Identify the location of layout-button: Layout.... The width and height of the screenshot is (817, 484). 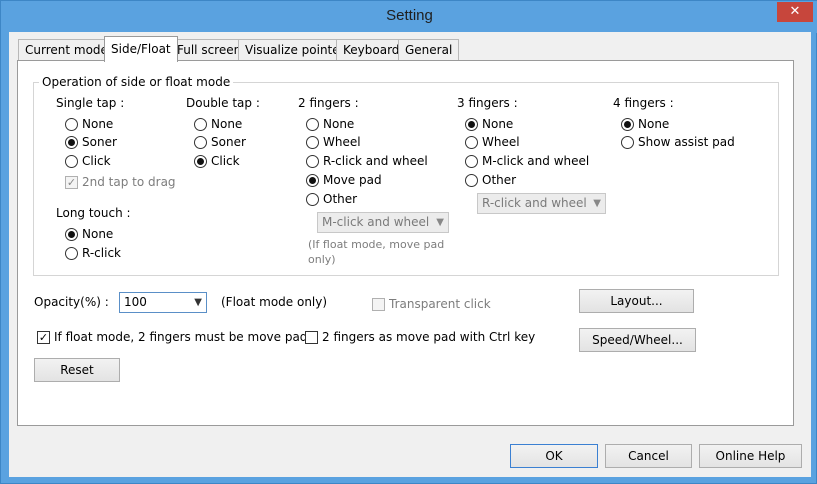
(636, 301).